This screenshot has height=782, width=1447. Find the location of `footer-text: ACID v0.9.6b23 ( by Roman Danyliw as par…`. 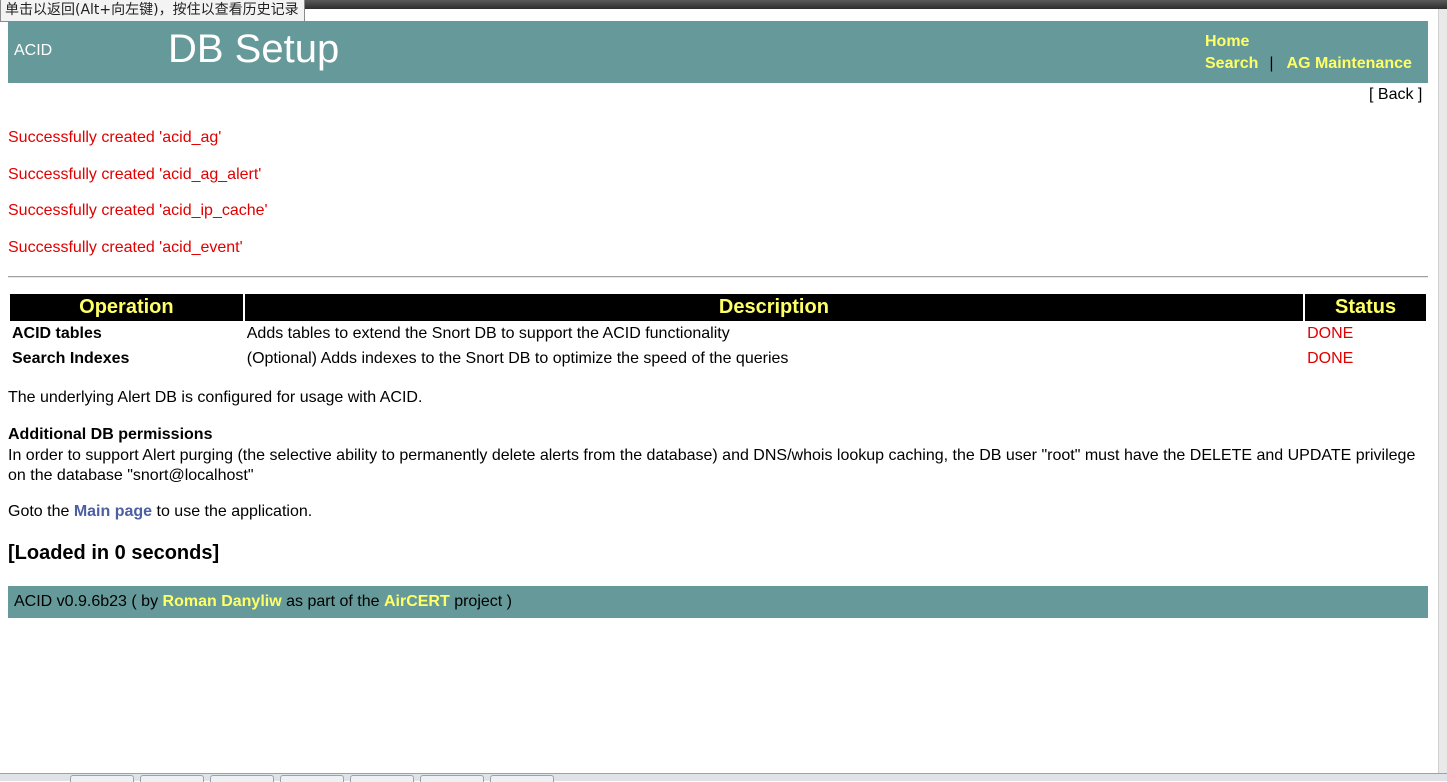

footer-text: ACID v0.9.6b23 ( by Roman Danyliw as par… is located at coordinates (263, 602).